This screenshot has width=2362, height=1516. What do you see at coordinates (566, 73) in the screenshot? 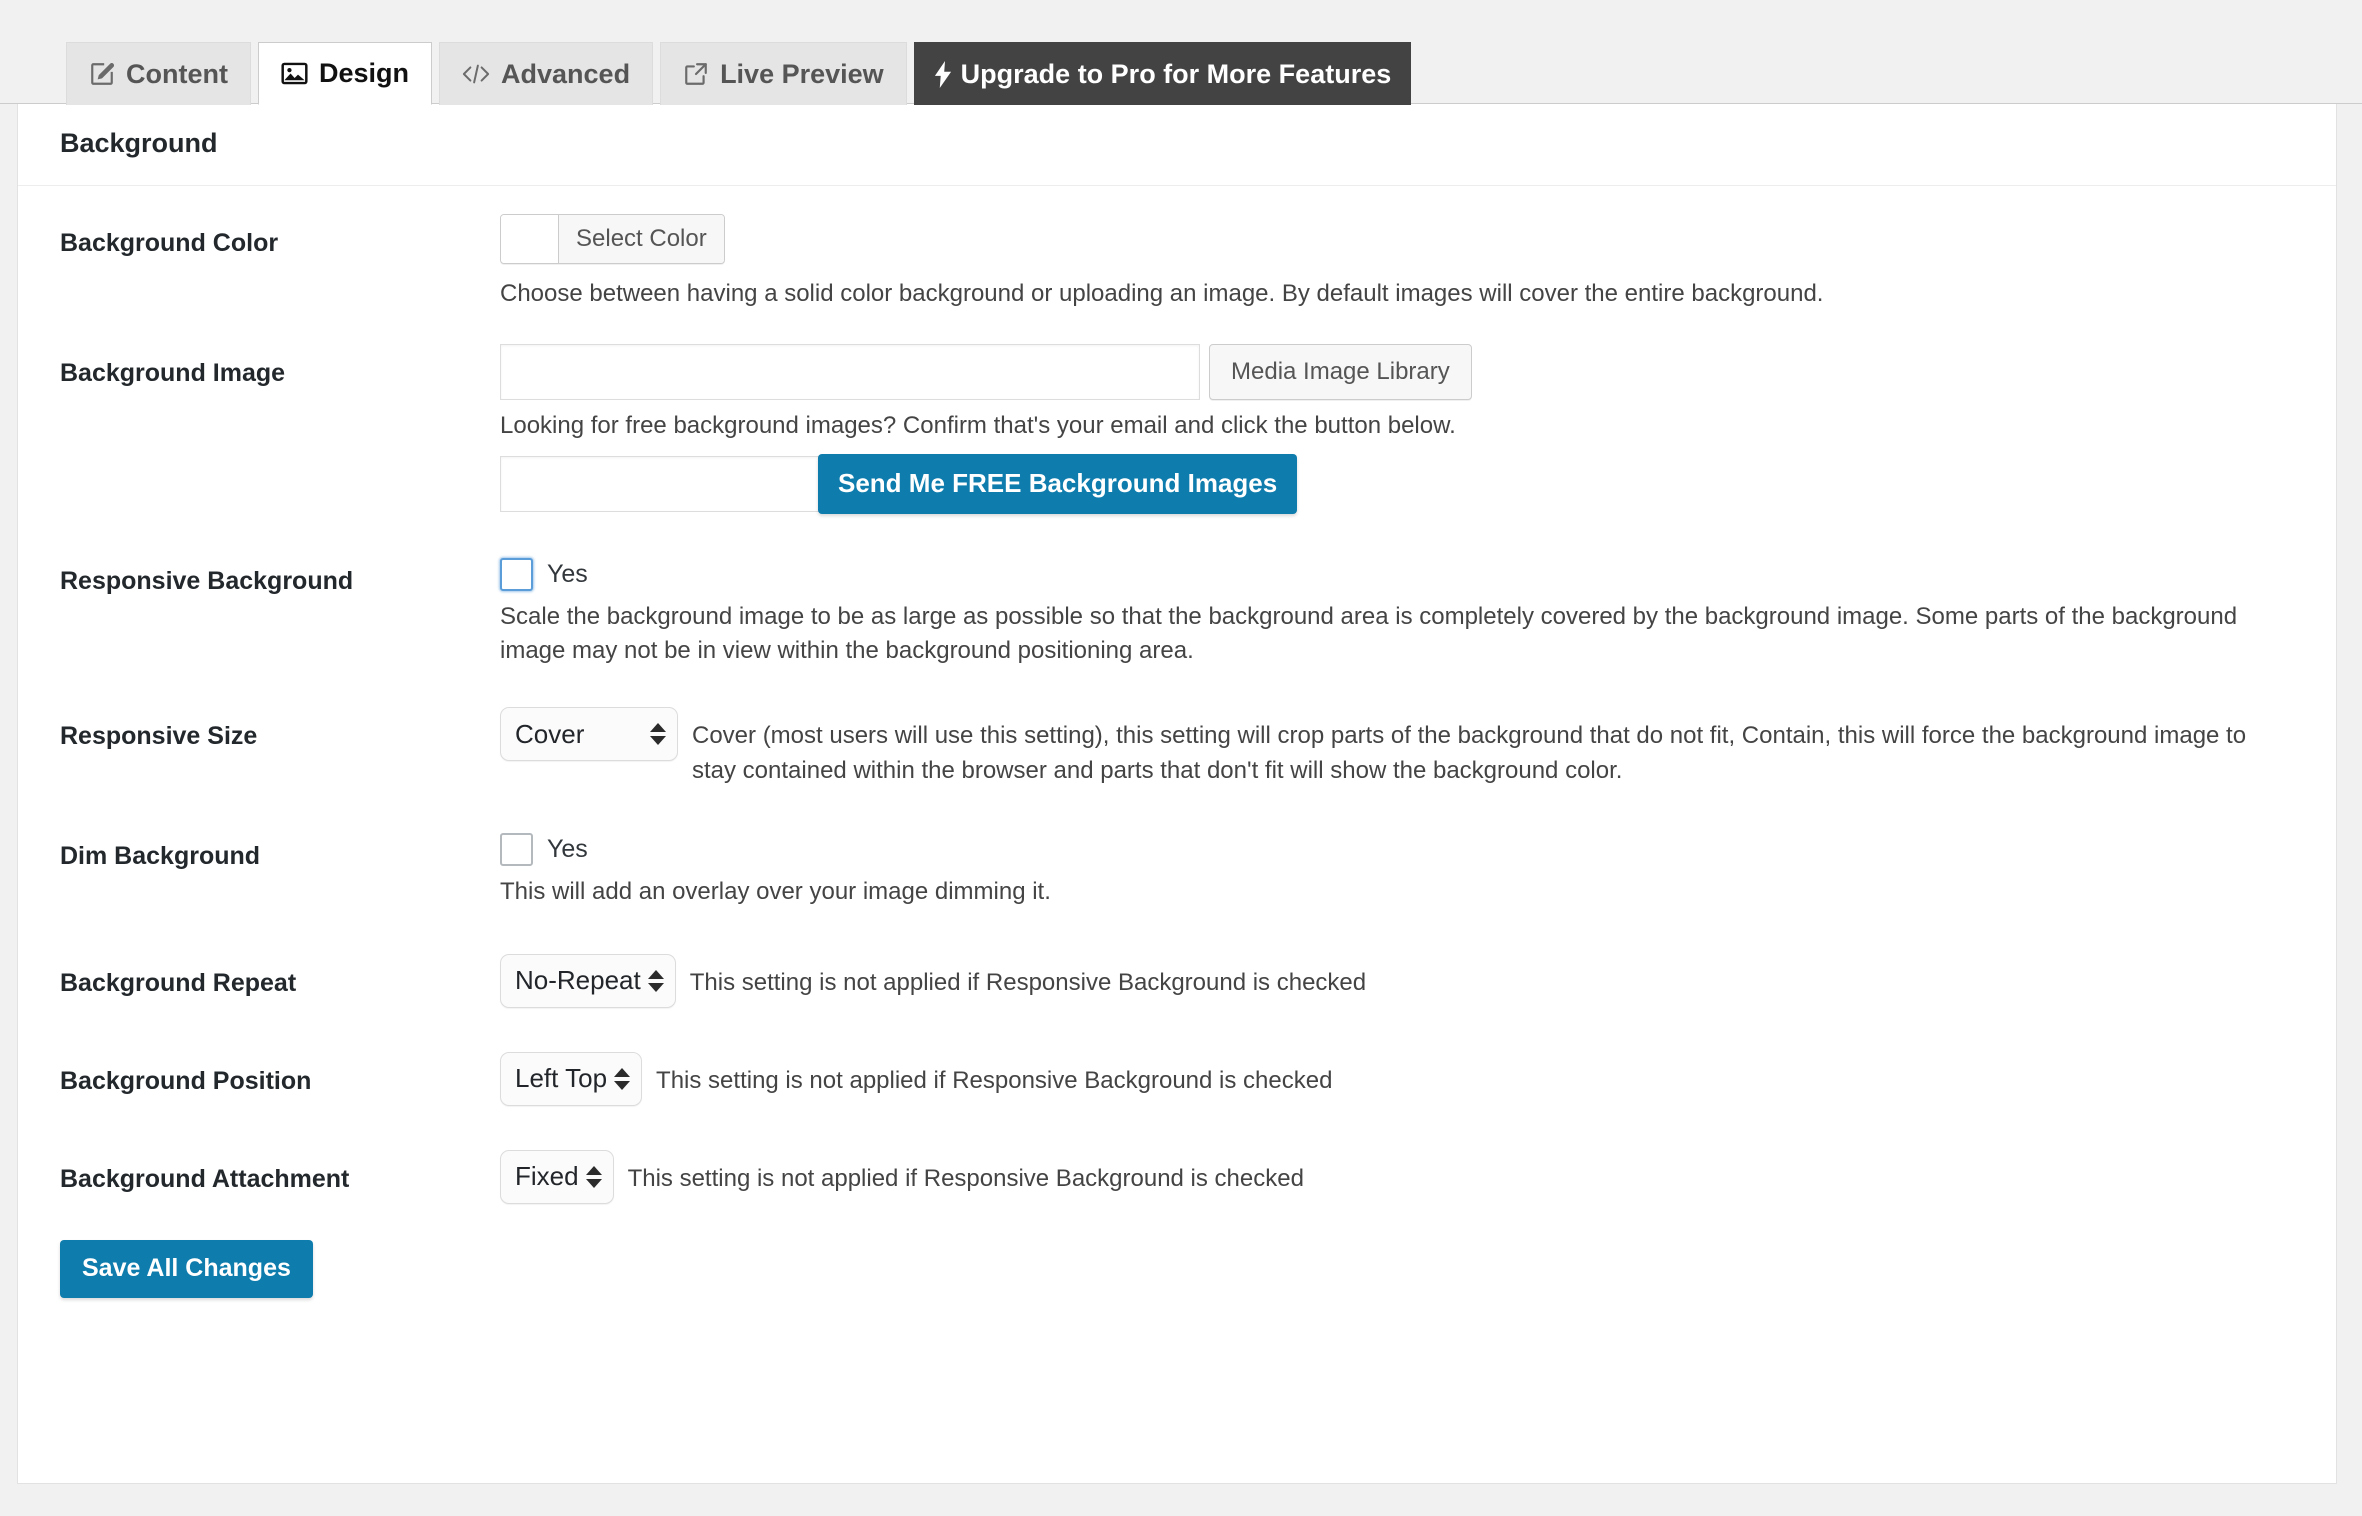
I see `tab-advanced-label: Advanced` at bounding box center [566, 73].